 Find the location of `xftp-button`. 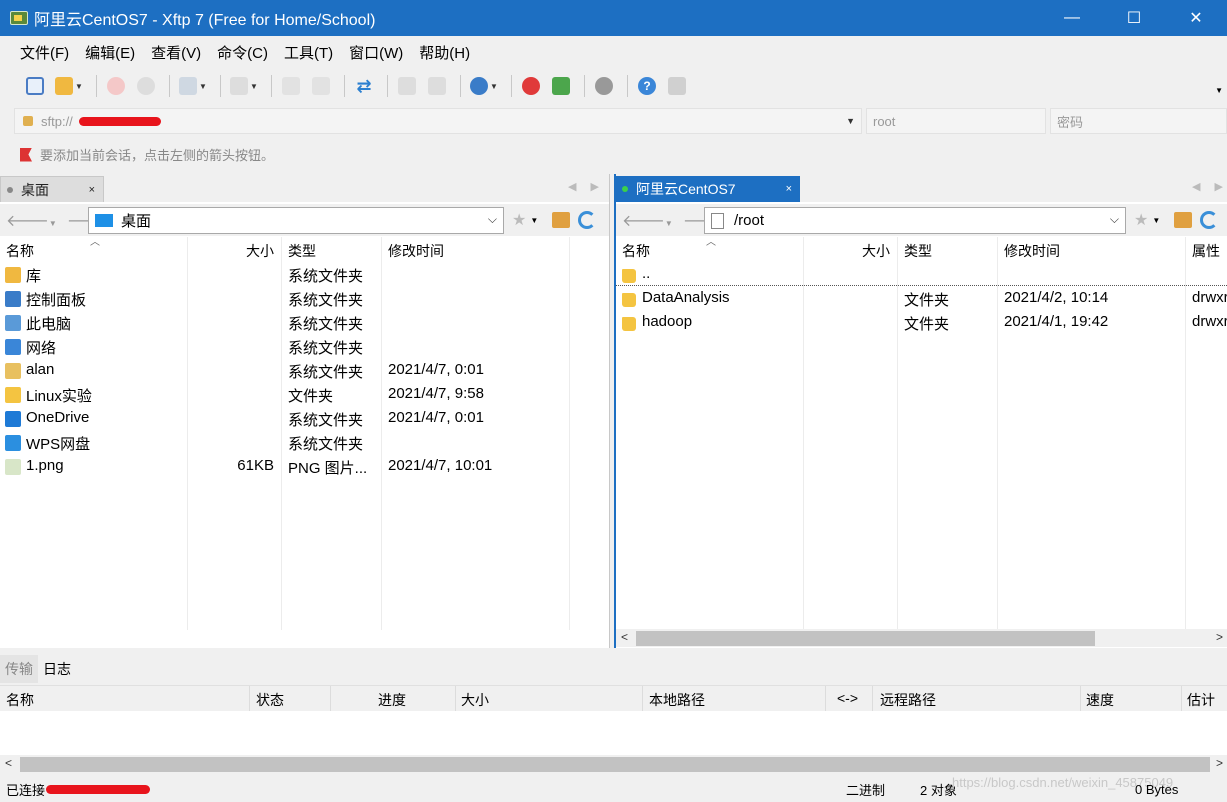

xftp-button is located at coordinates (561, 86).